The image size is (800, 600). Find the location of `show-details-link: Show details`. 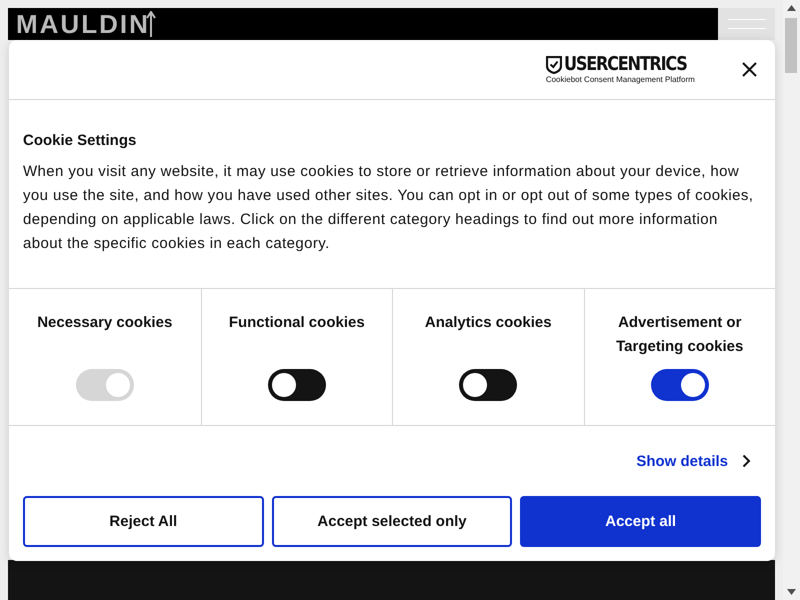

show-details-link: Show details is located at coordinates (693, 461).